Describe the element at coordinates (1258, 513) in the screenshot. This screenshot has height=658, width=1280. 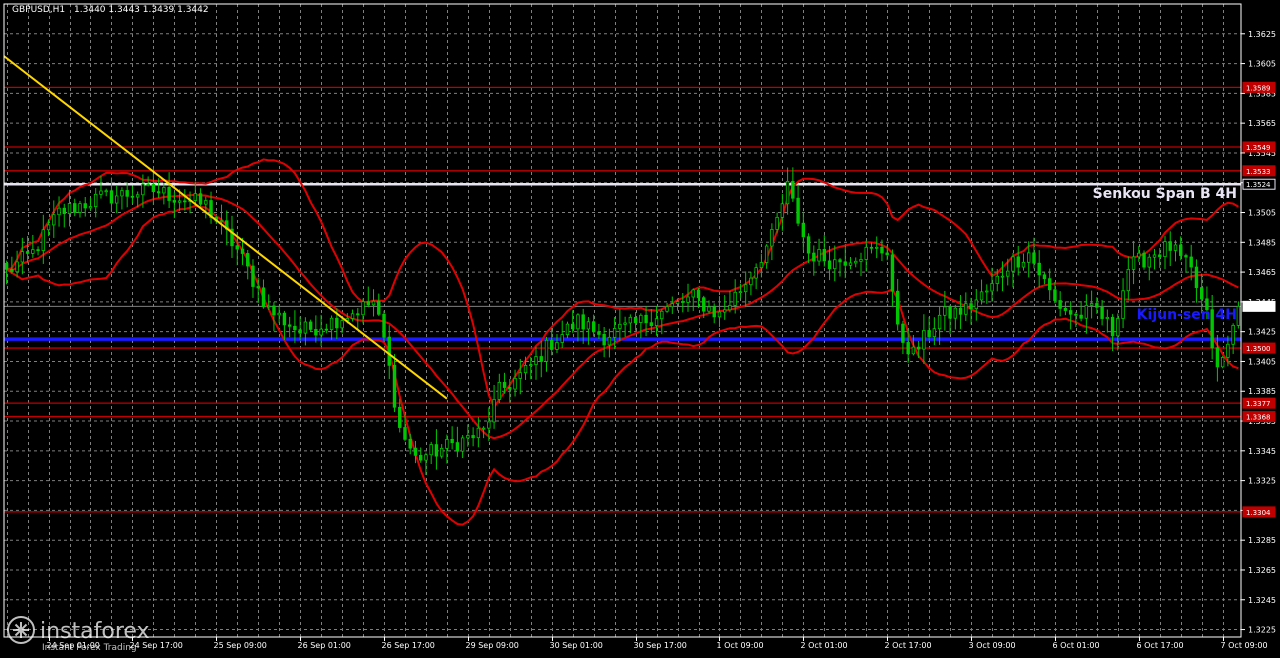
I see `level-price-text: 1.3304` at that location.